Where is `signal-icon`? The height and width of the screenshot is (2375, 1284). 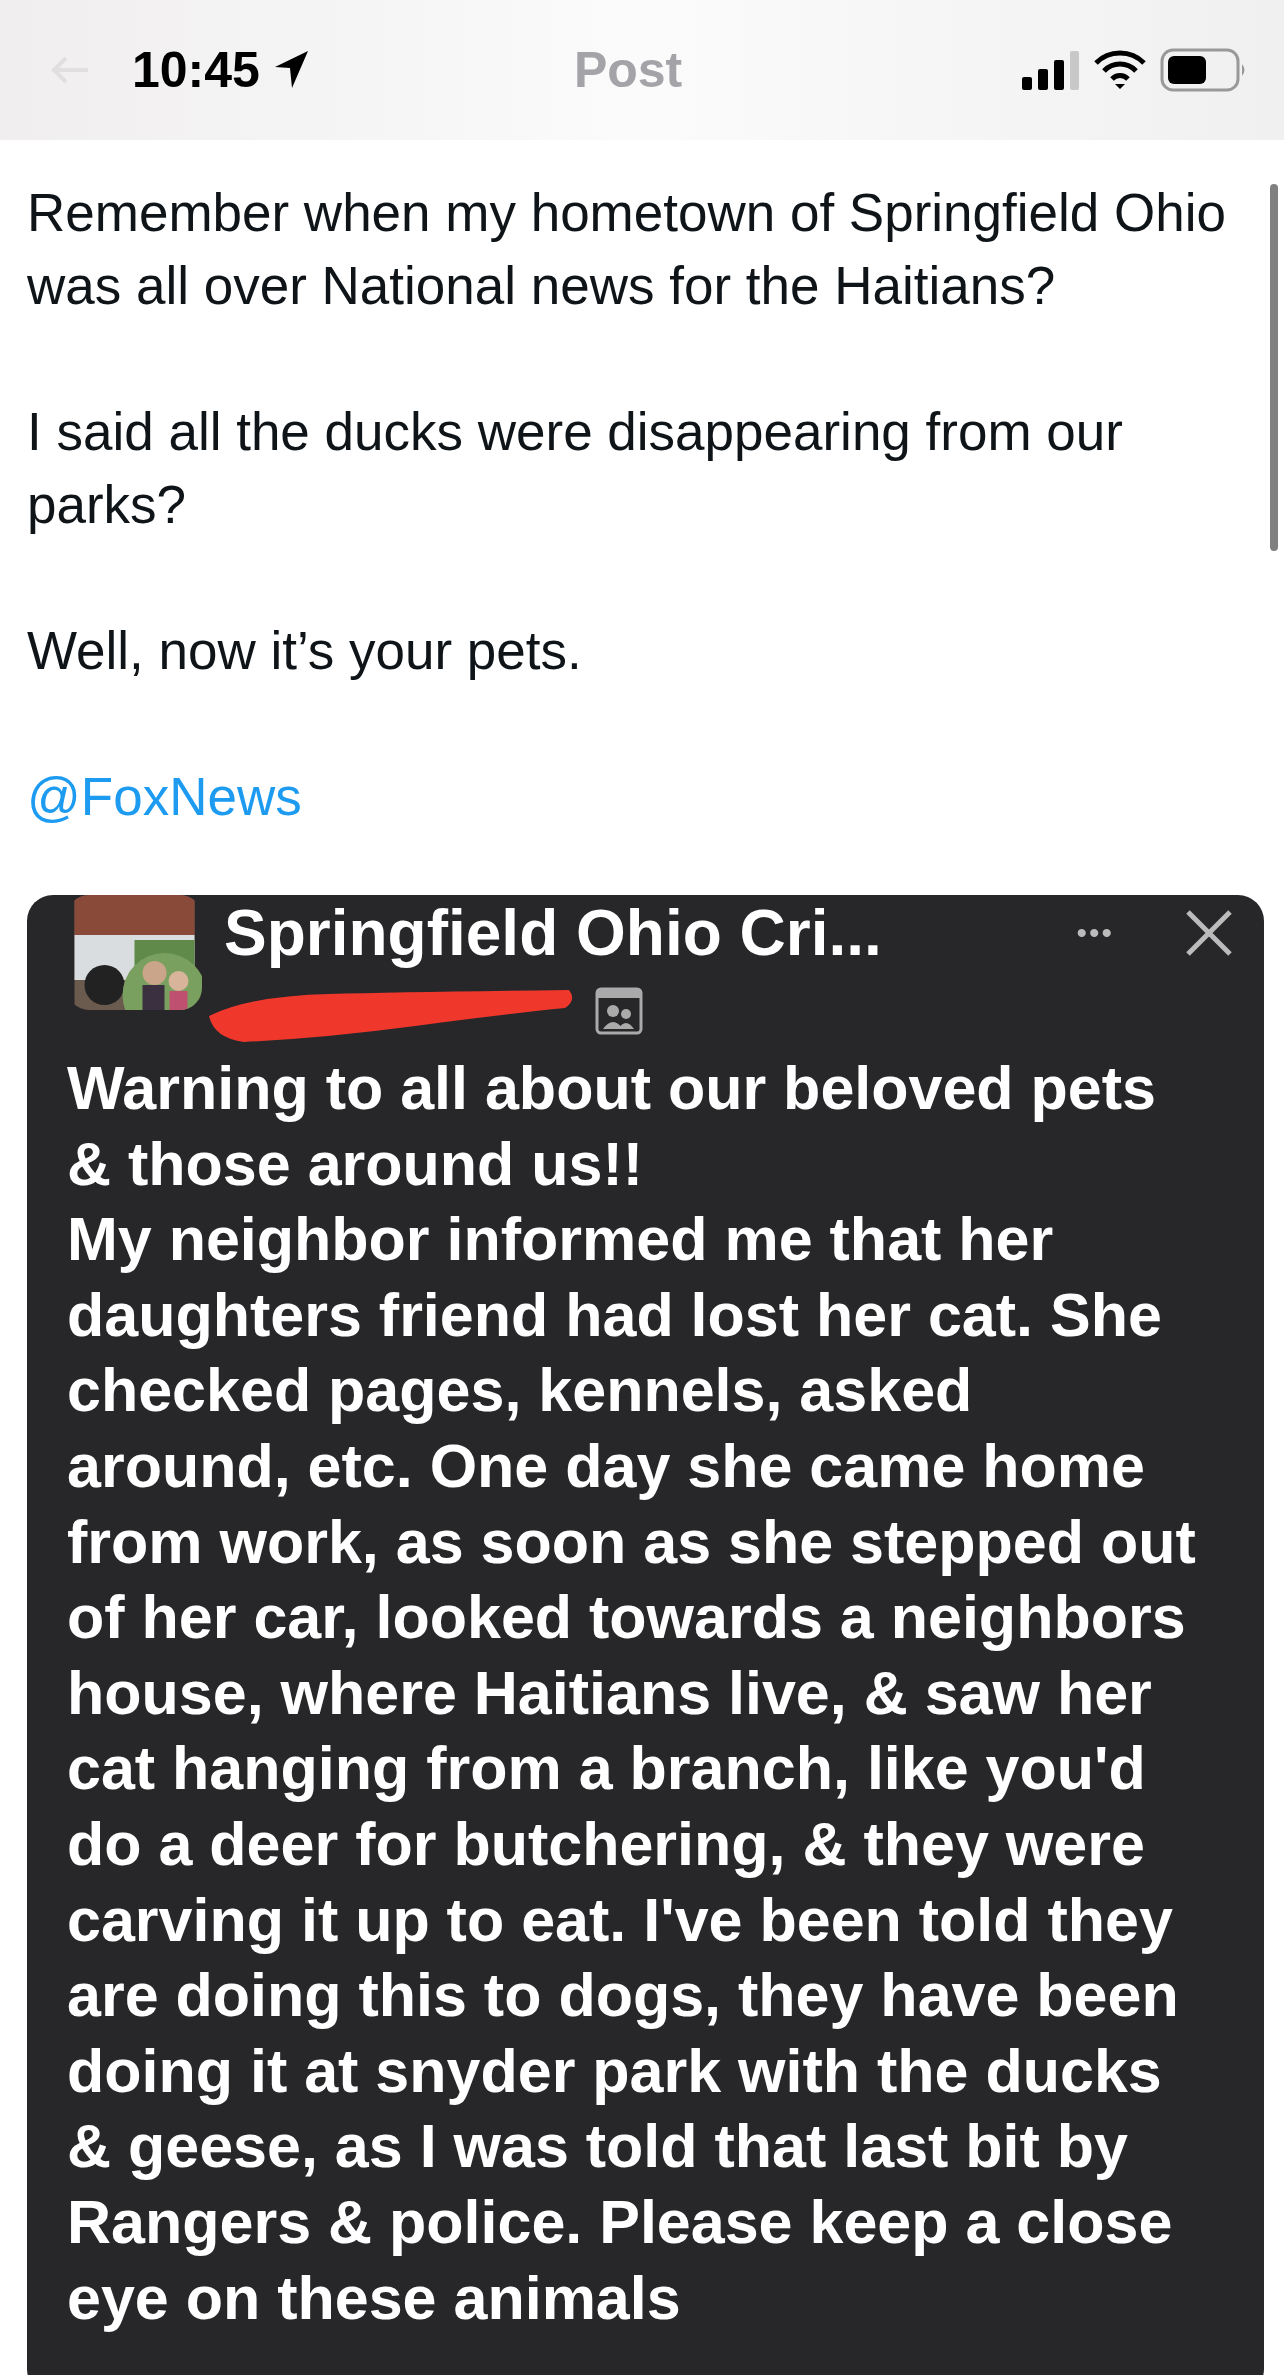
signal-icon is located at coordinates (1050, 70).